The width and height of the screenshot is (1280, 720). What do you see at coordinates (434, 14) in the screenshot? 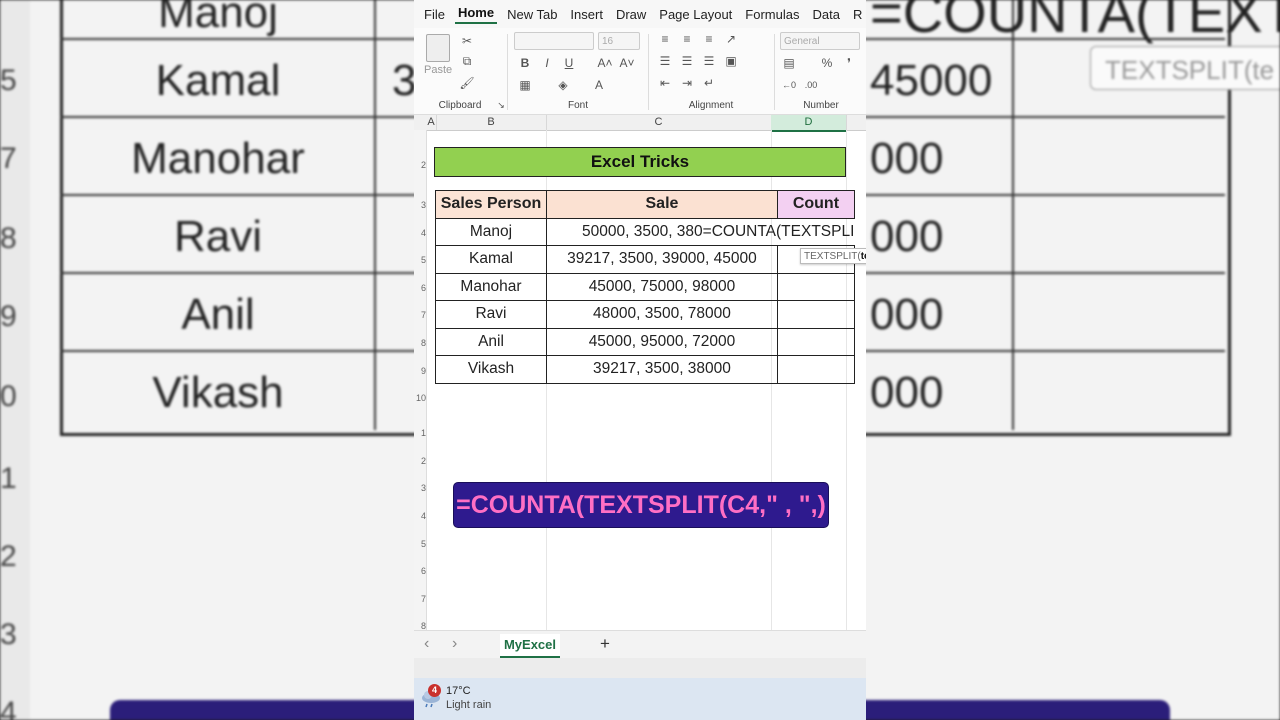
I see `tab-file: File` at bounding box center [434, 14].